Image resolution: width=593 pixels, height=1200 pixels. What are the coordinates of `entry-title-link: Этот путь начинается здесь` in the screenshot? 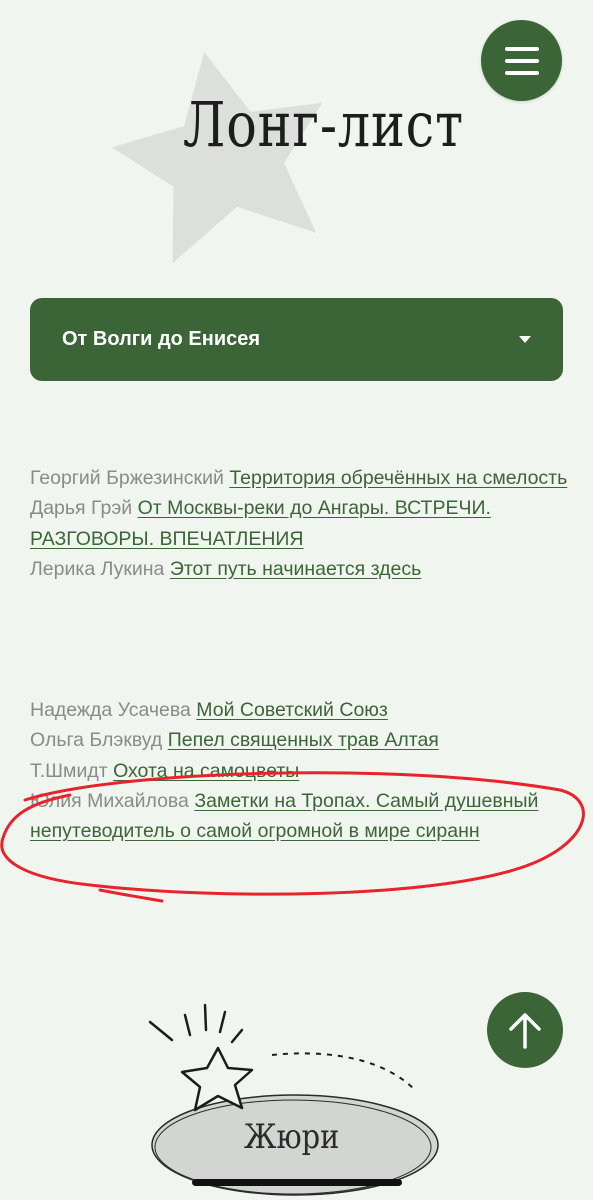 It's located at (295, 569).